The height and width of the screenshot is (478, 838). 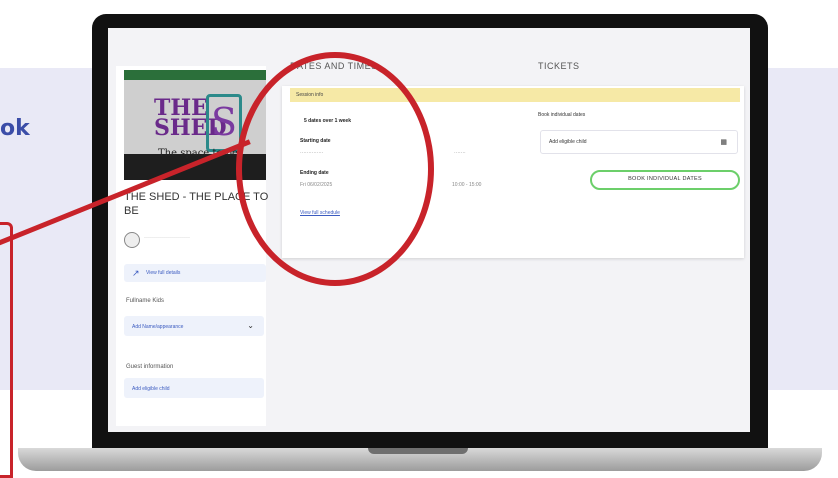 What do you see at coordinates (250, 325) in the screenshot?
I see `chevron-down-icon: ⌄` at bounding box center [250, 325].